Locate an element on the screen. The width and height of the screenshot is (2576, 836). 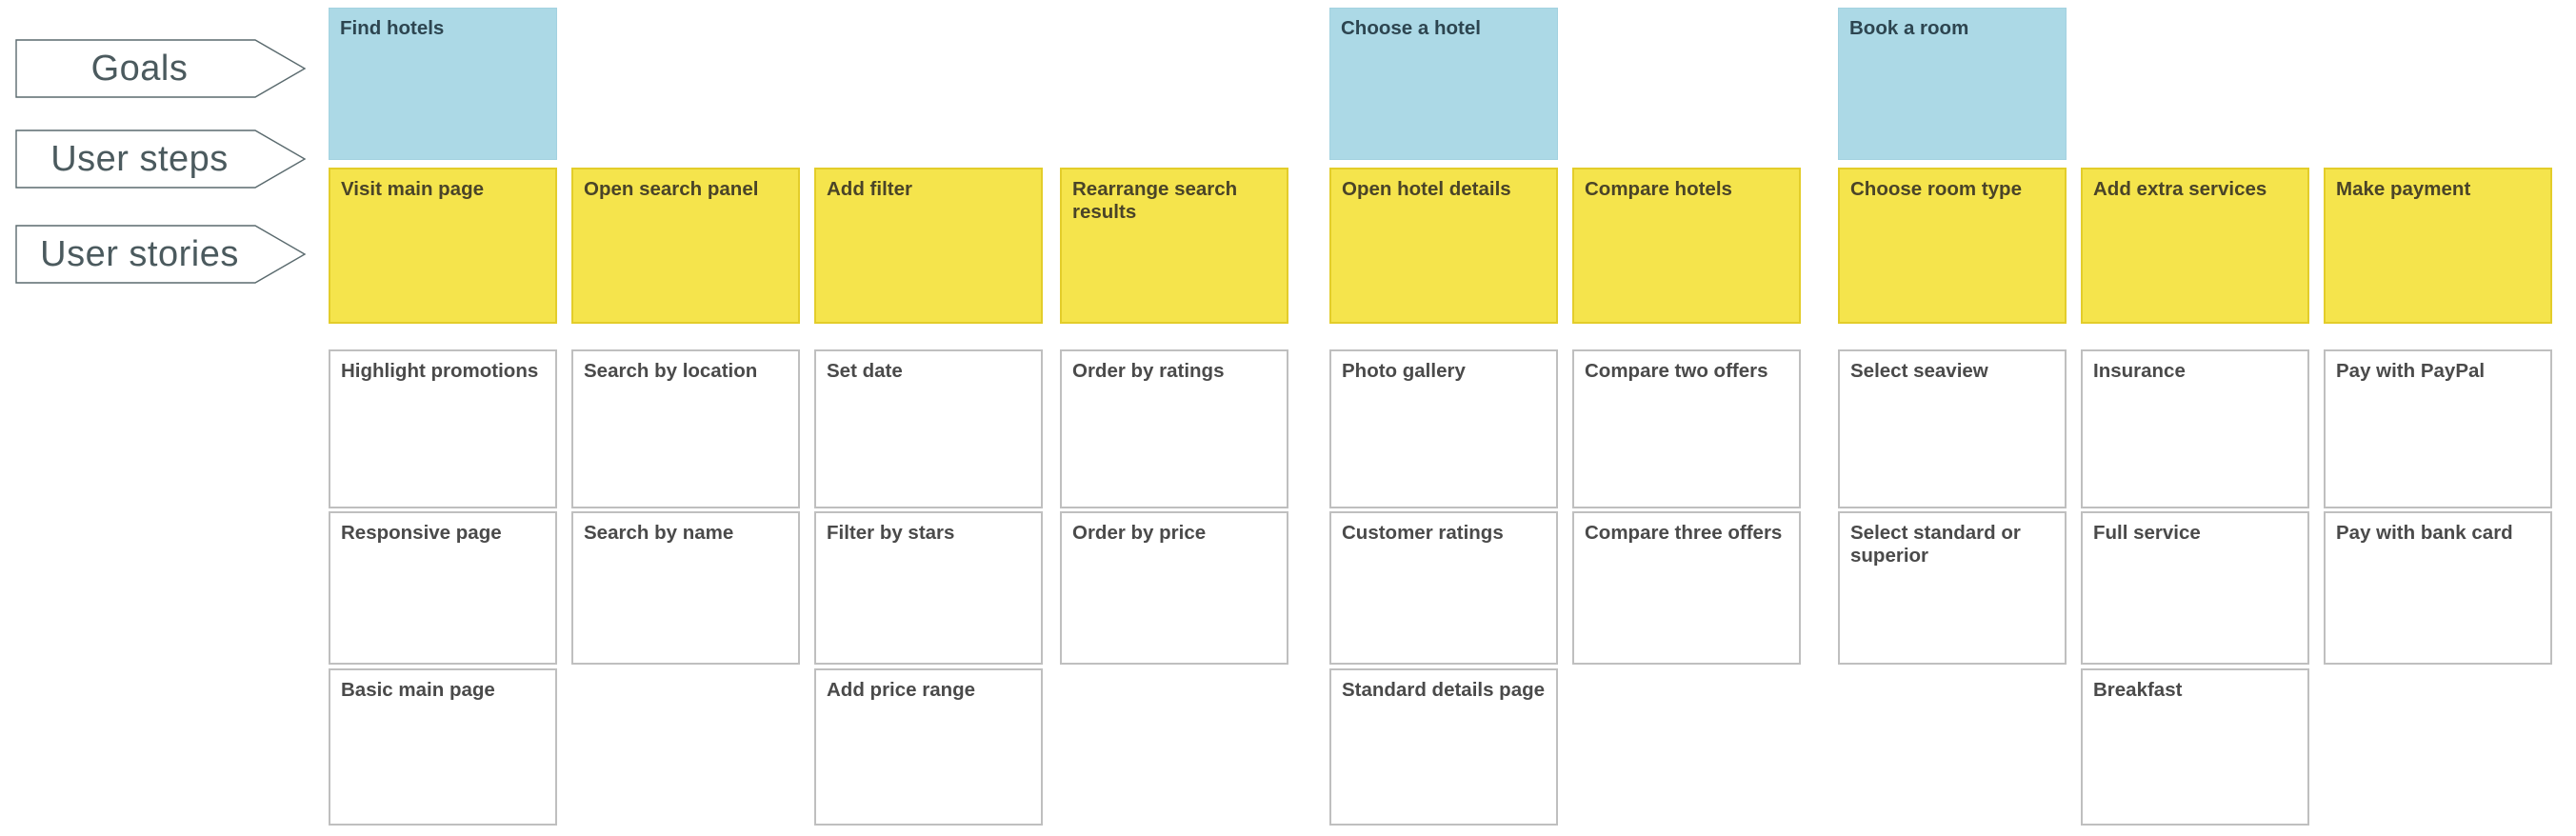
user-story-card: Breakfast is located at coordinates (2195, 747).